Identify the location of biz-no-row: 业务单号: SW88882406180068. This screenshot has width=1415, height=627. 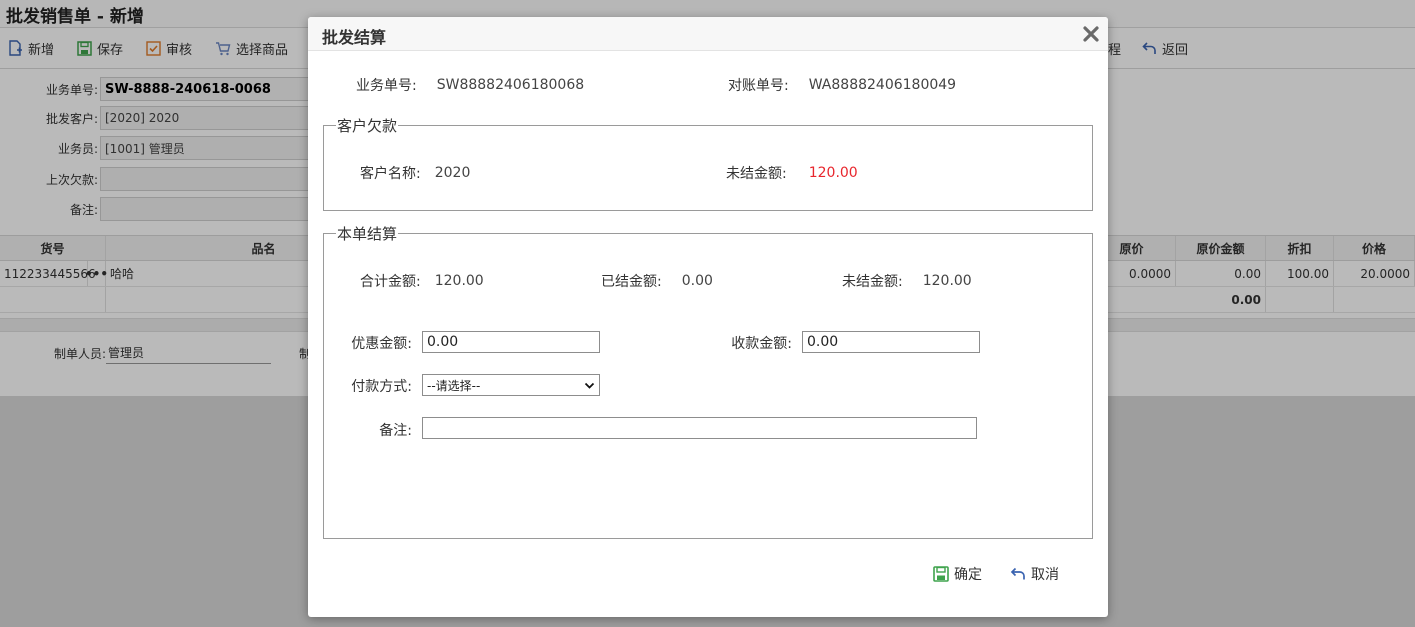
(470, 85).